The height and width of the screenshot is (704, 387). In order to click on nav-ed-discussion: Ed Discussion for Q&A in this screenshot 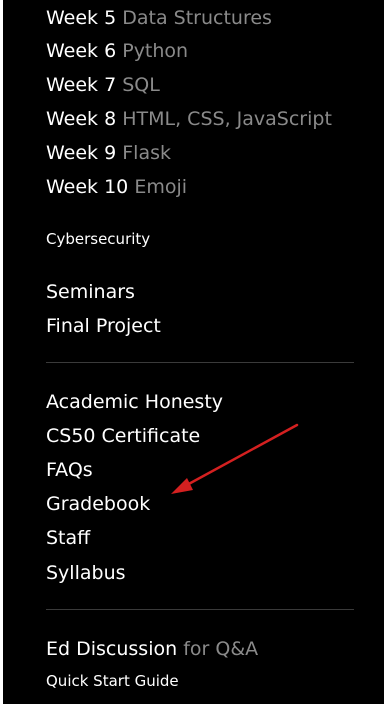, I will do `click(152, 649)`.